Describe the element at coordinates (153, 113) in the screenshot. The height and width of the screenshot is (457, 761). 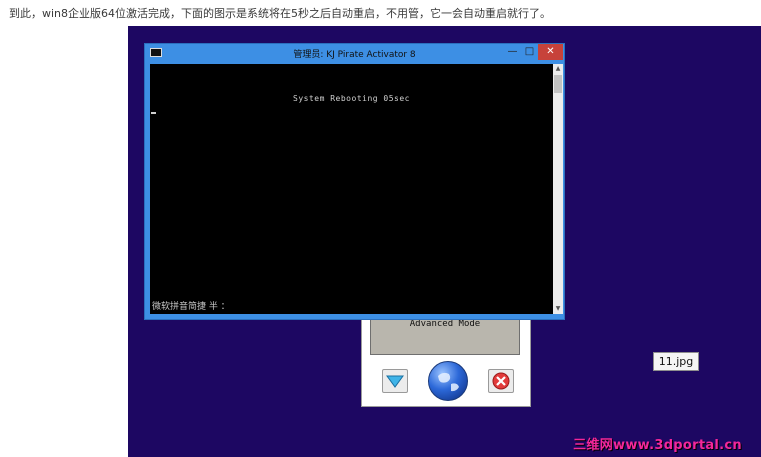
I see `text-cursor` at that location.